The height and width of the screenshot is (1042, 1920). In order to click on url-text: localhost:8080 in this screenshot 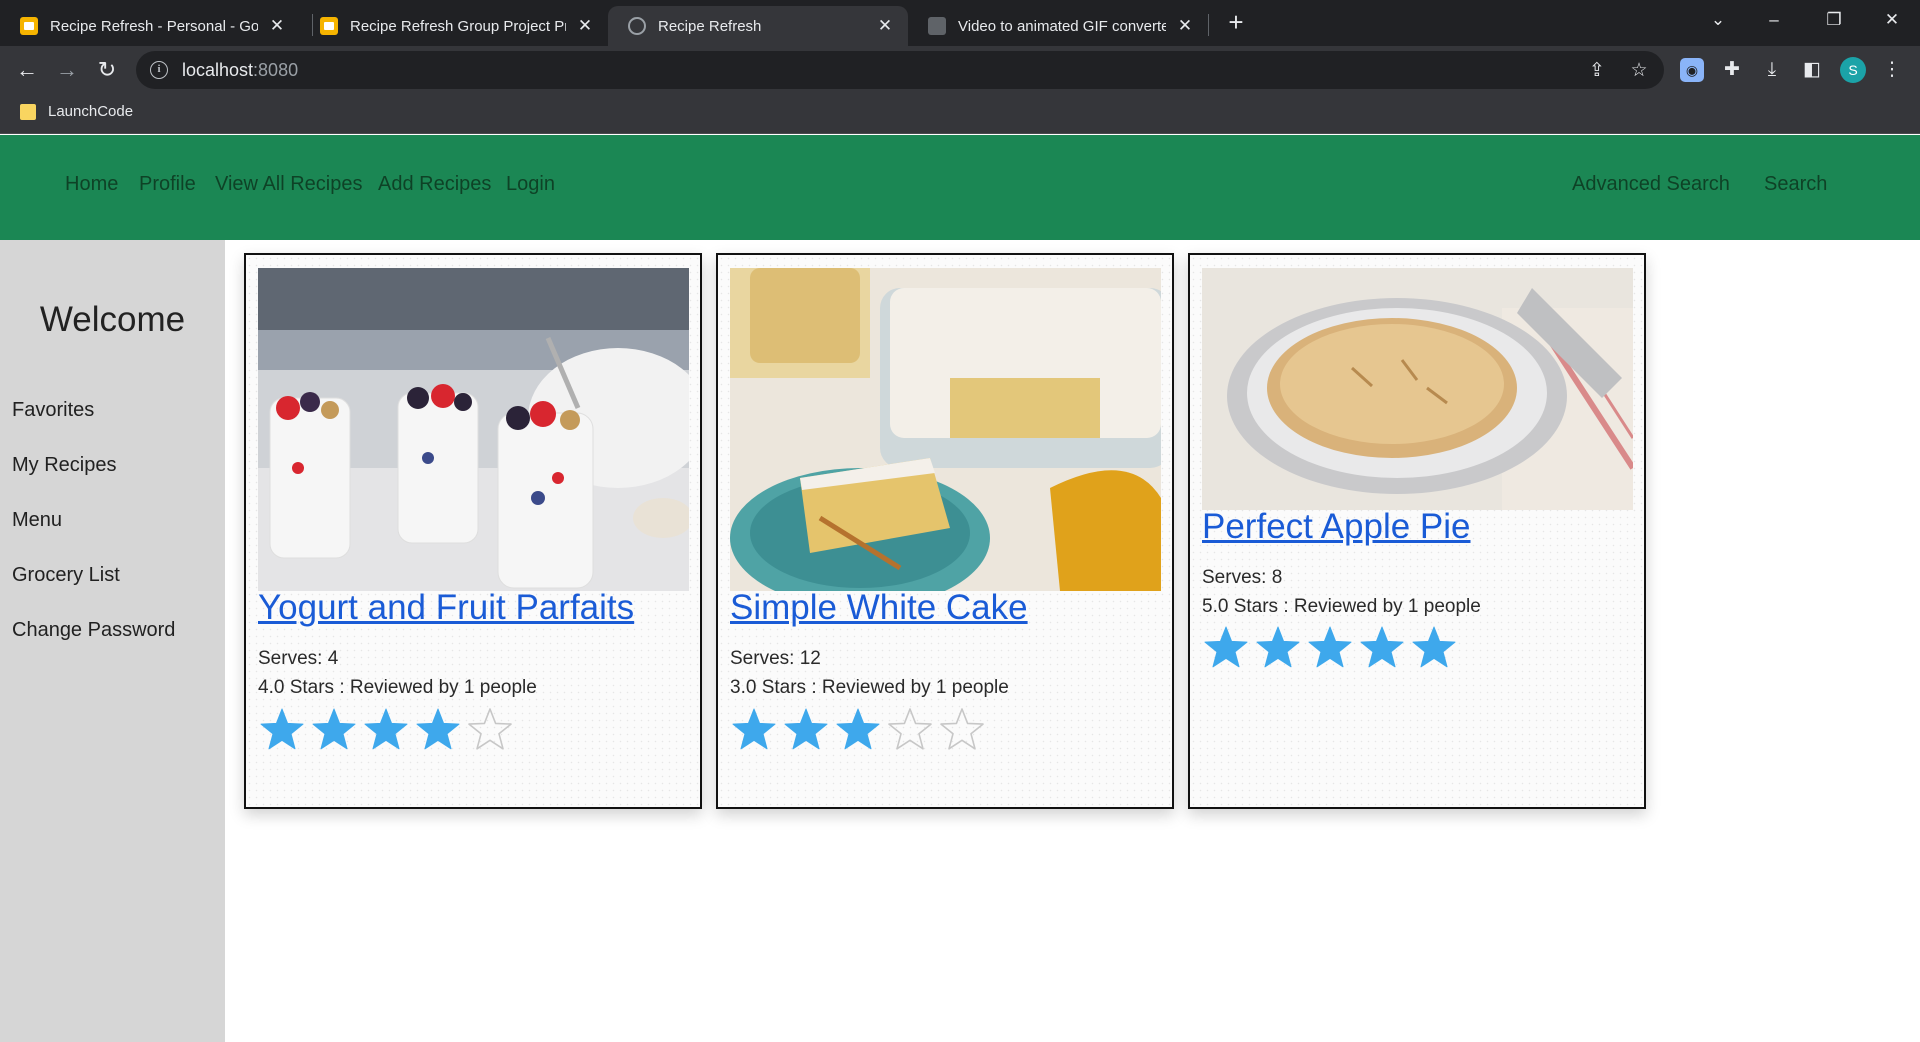, I will do `click(240, 70)`.